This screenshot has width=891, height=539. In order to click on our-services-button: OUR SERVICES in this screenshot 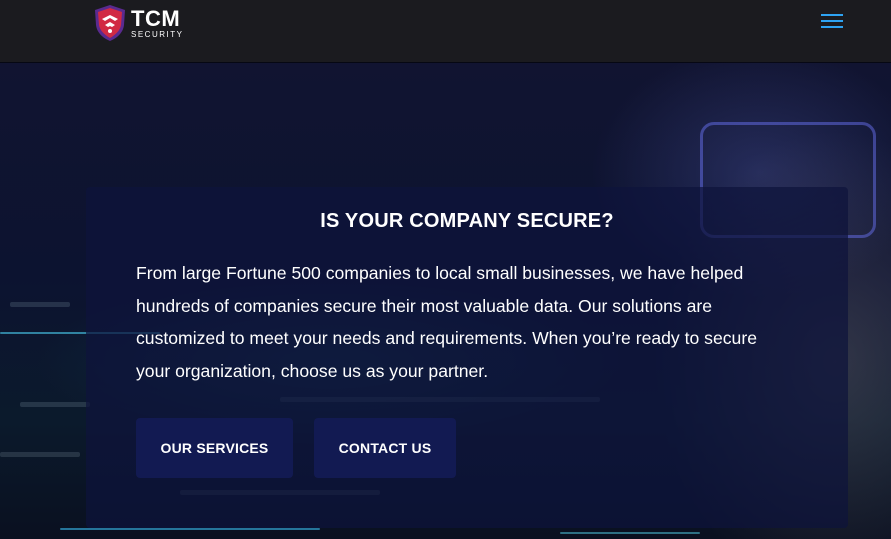, I will do `click(214, 448)`.